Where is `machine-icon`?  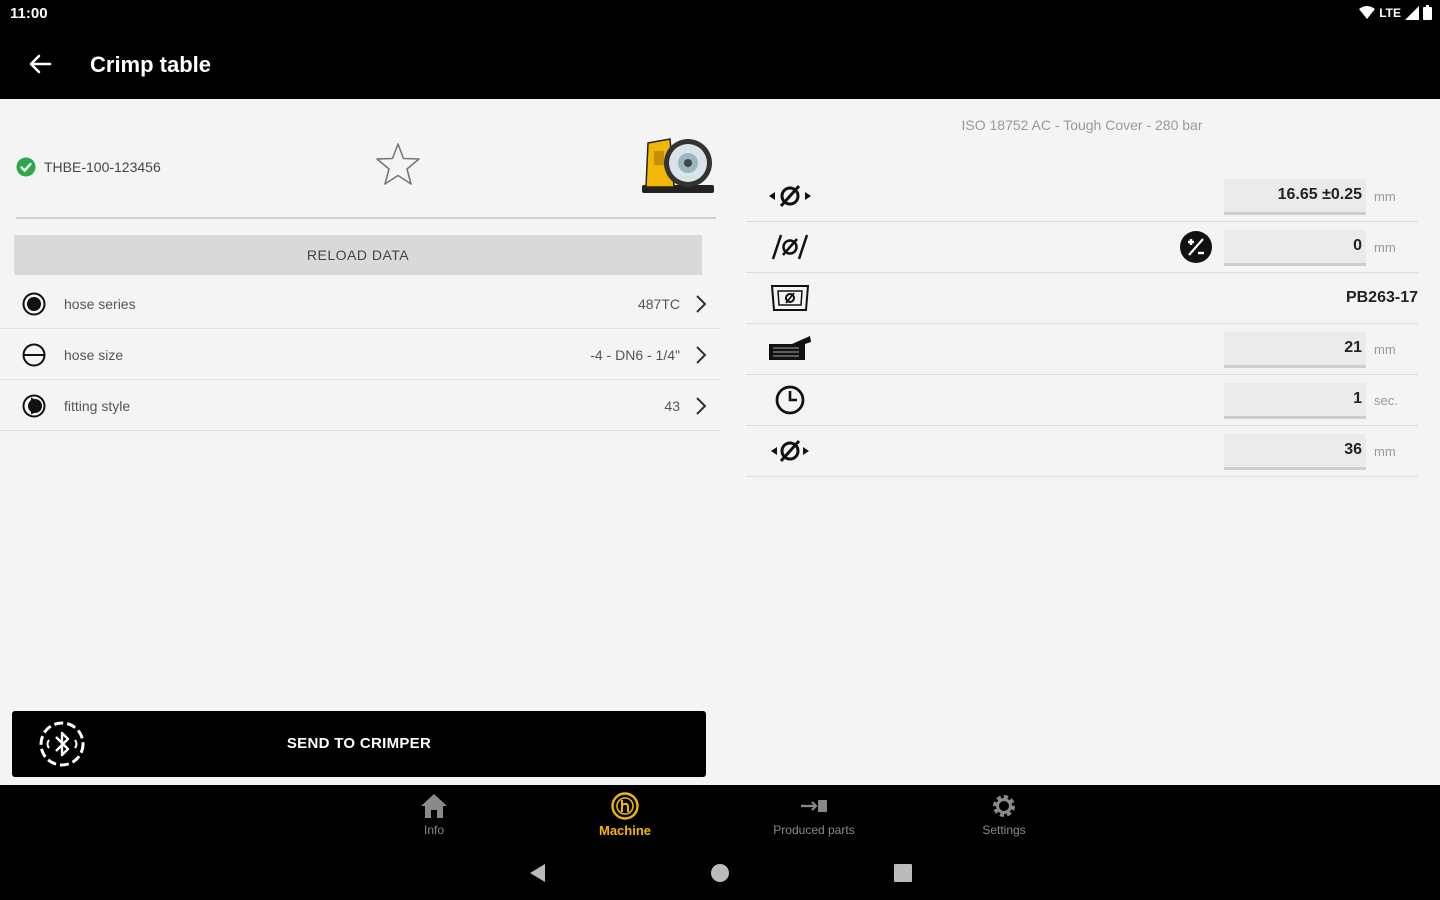
machine-icon is located at coordinates (625, 806).